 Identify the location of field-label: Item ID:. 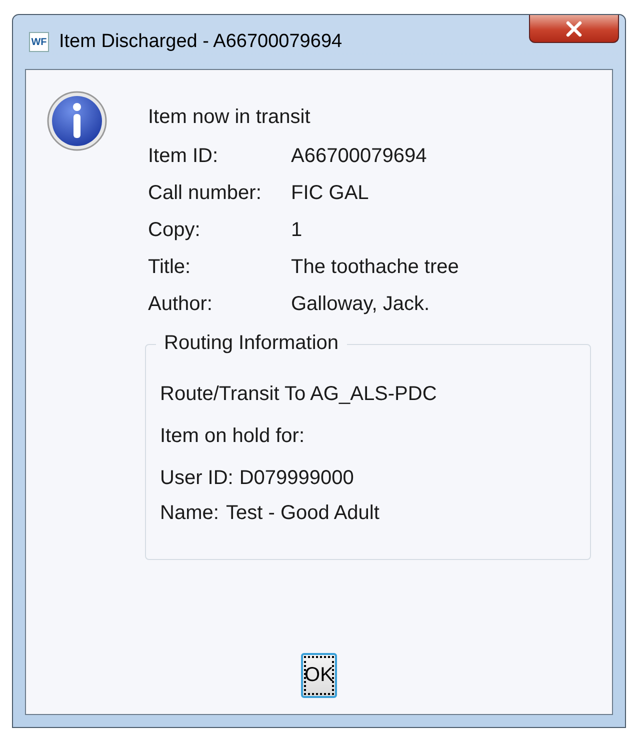
(184, 157).